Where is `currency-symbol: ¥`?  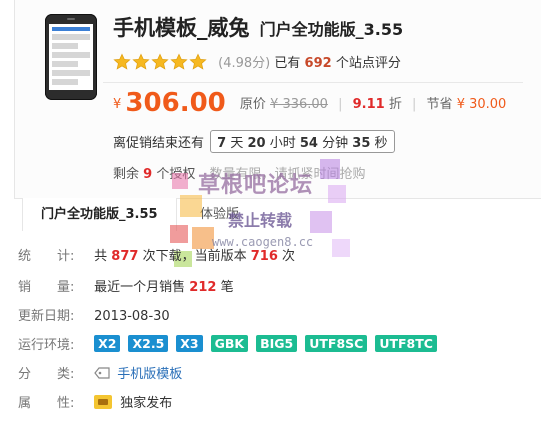 currency-symbol: ¥ is located at coordinates (117, 104).